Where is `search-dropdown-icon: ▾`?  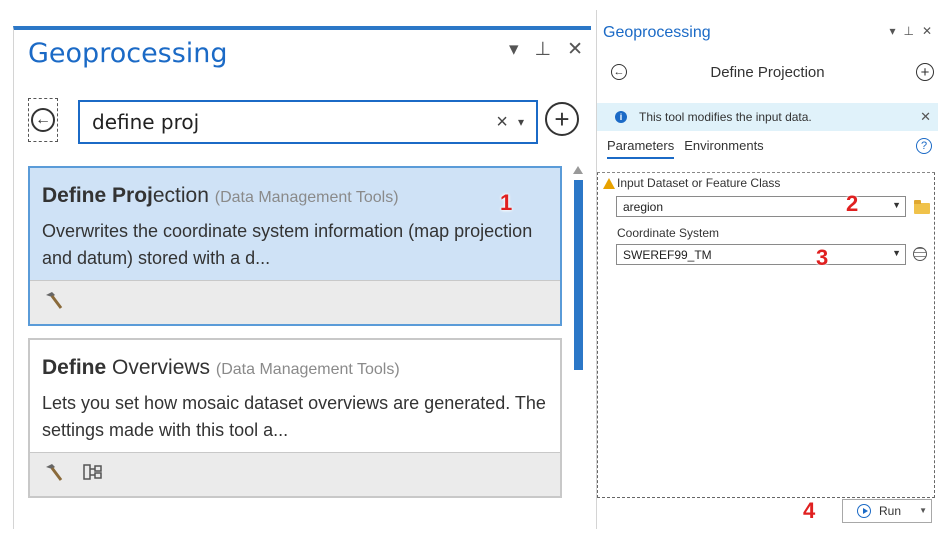
search-dropdown-icon: ▾ is located at coordinates (527, 122).